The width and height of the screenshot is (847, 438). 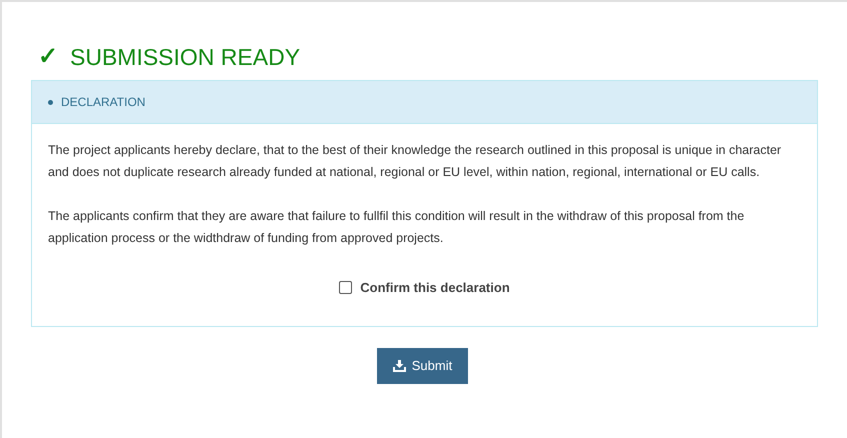 I want to click on submit-button: Submit, so click(x=422, y=366).